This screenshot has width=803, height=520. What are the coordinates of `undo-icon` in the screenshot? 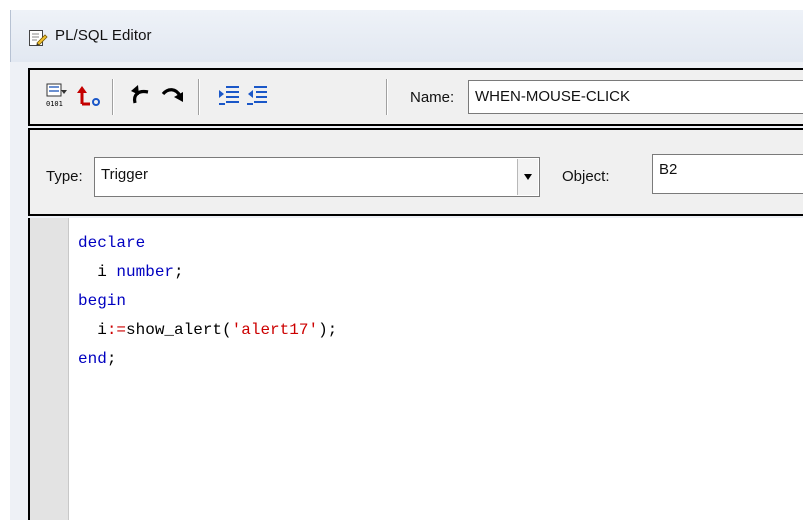 It's located at (141, 97).